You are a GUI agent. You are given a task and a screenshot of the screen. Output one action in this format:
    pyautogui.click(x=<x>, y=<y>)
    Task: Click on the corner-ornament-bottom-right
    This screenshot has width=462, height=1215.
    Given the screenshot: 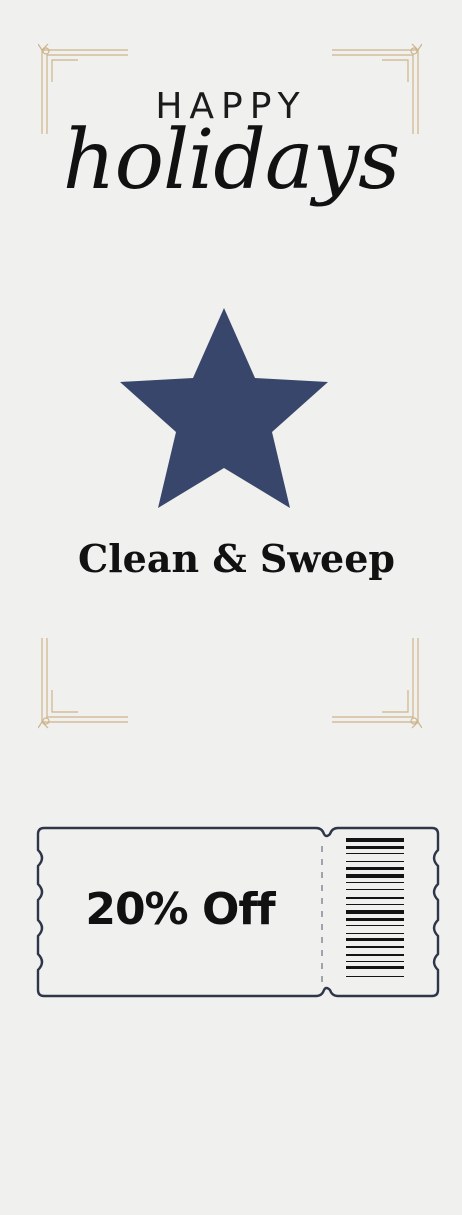 What is the action you would take?
    pyautogui.click(x=376, y=683)
    